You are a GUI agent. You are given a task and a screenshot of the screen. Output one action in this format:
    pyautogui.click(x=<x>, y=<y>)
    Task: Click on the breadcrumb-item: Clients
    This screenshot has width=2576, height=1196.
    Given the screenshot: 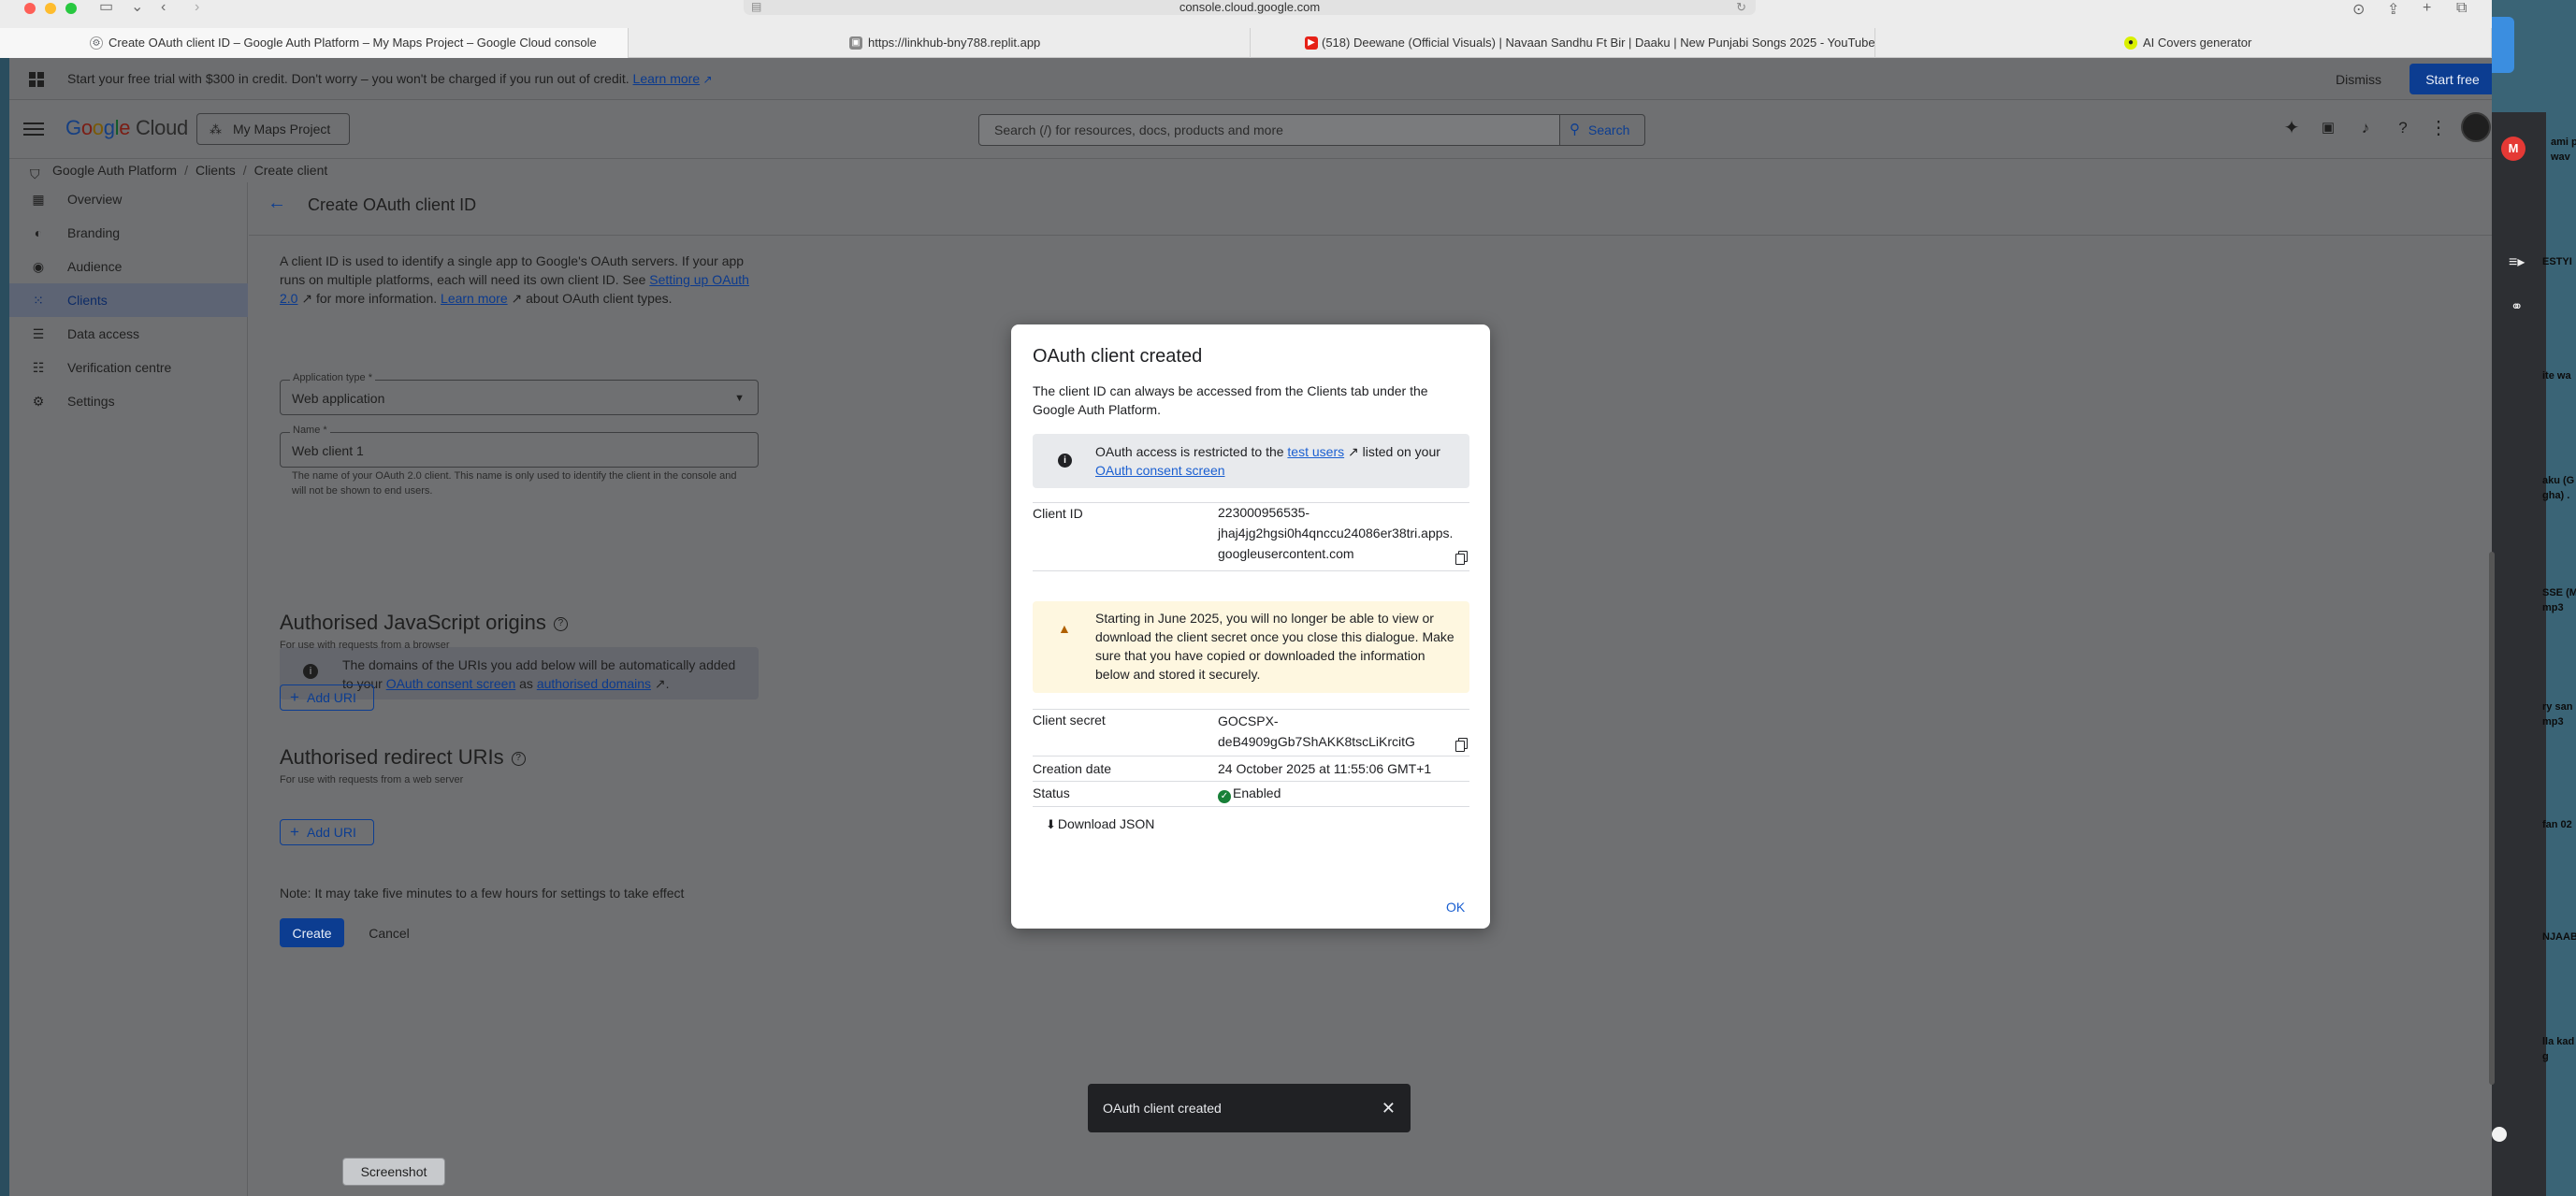 What is the action you would take?
    pyautogui.click(x=215, y=170)
    